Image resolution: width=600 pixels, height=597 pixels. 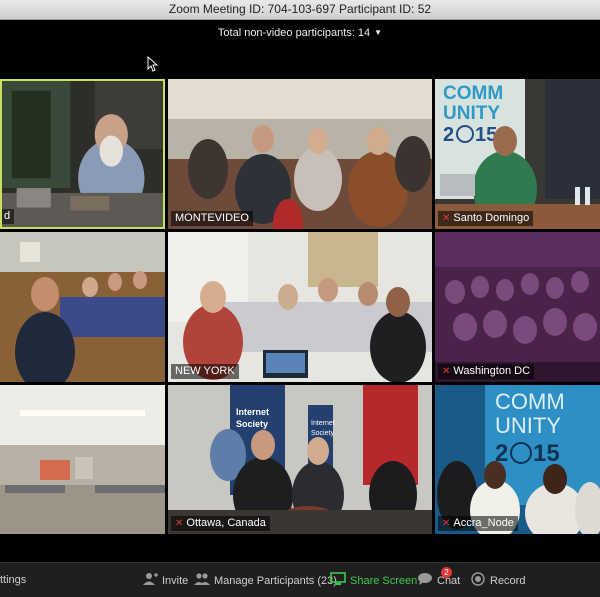 I want to click on non-video-participants-dropdown: Total non-video participants: 14 ▼, so click(x=300, y=33).